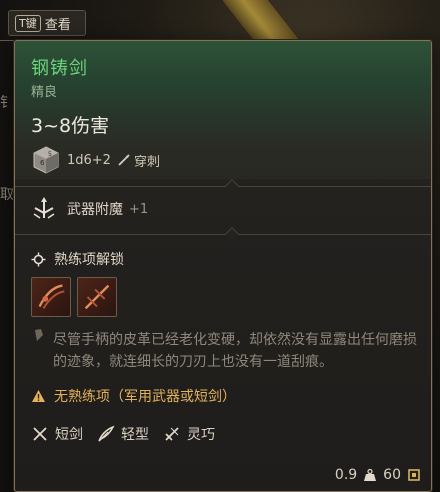  I want to click on weapon-properties: 短剑 轻型 灵巧, so click(123, 434).